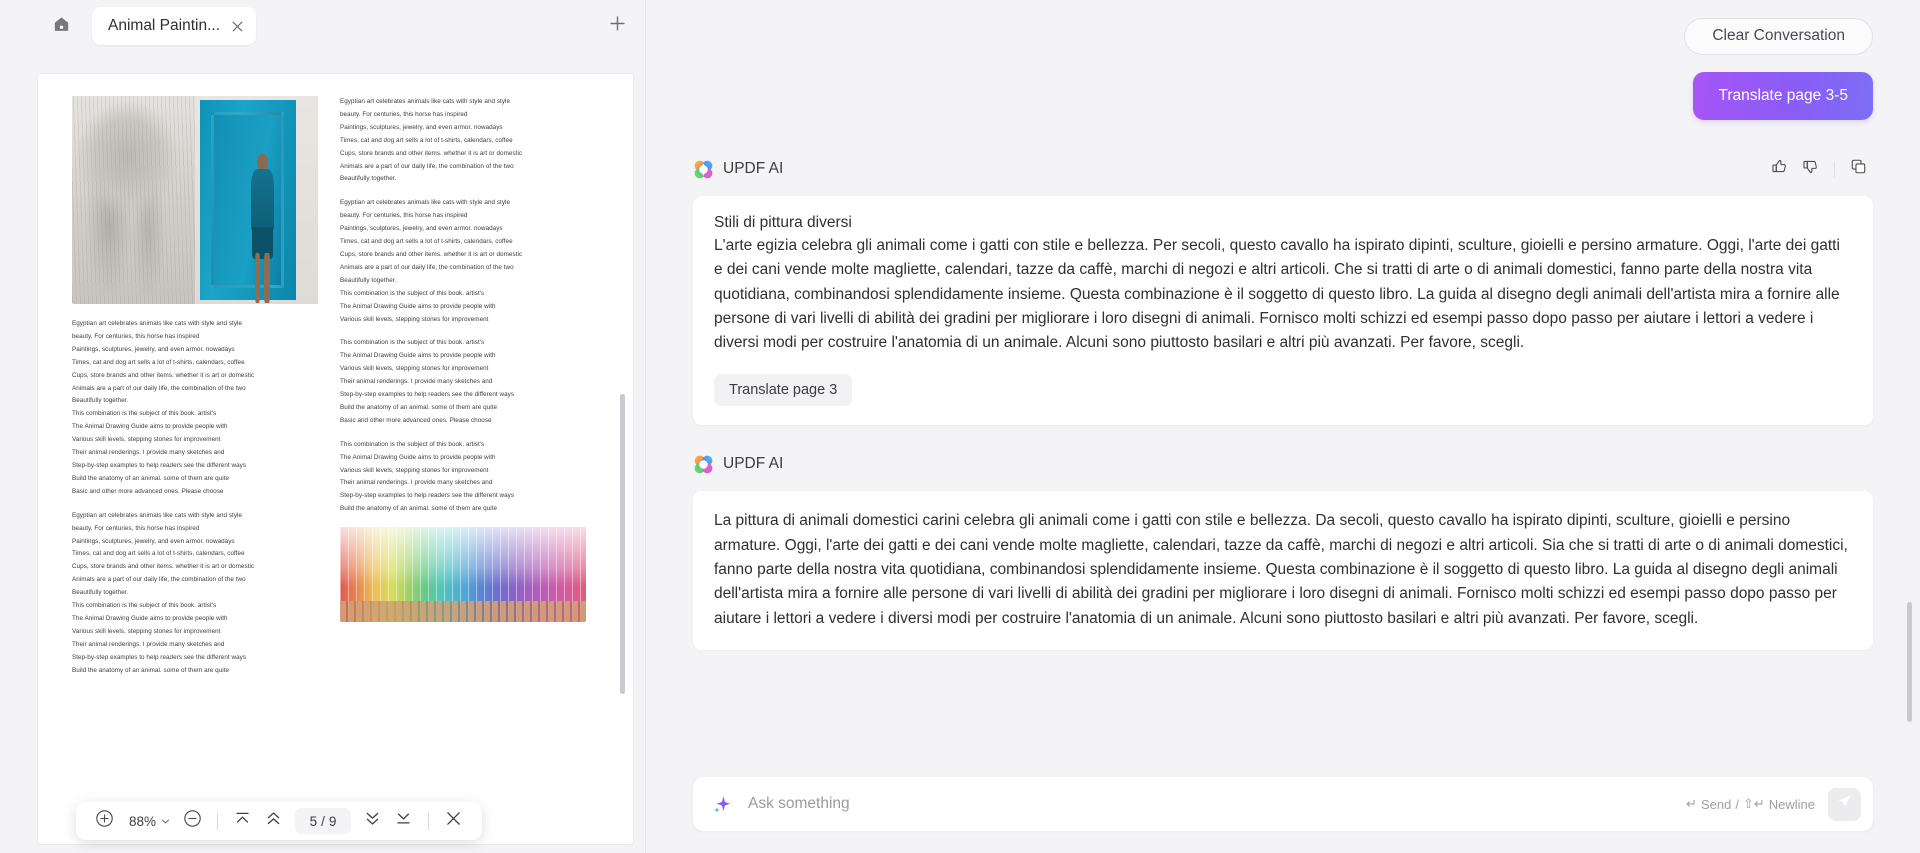 The image size is (1920, 853). Describe the element at coordinates (323, 821) in the screenshot. I see `page-number-field: 5 / 9` at that location.